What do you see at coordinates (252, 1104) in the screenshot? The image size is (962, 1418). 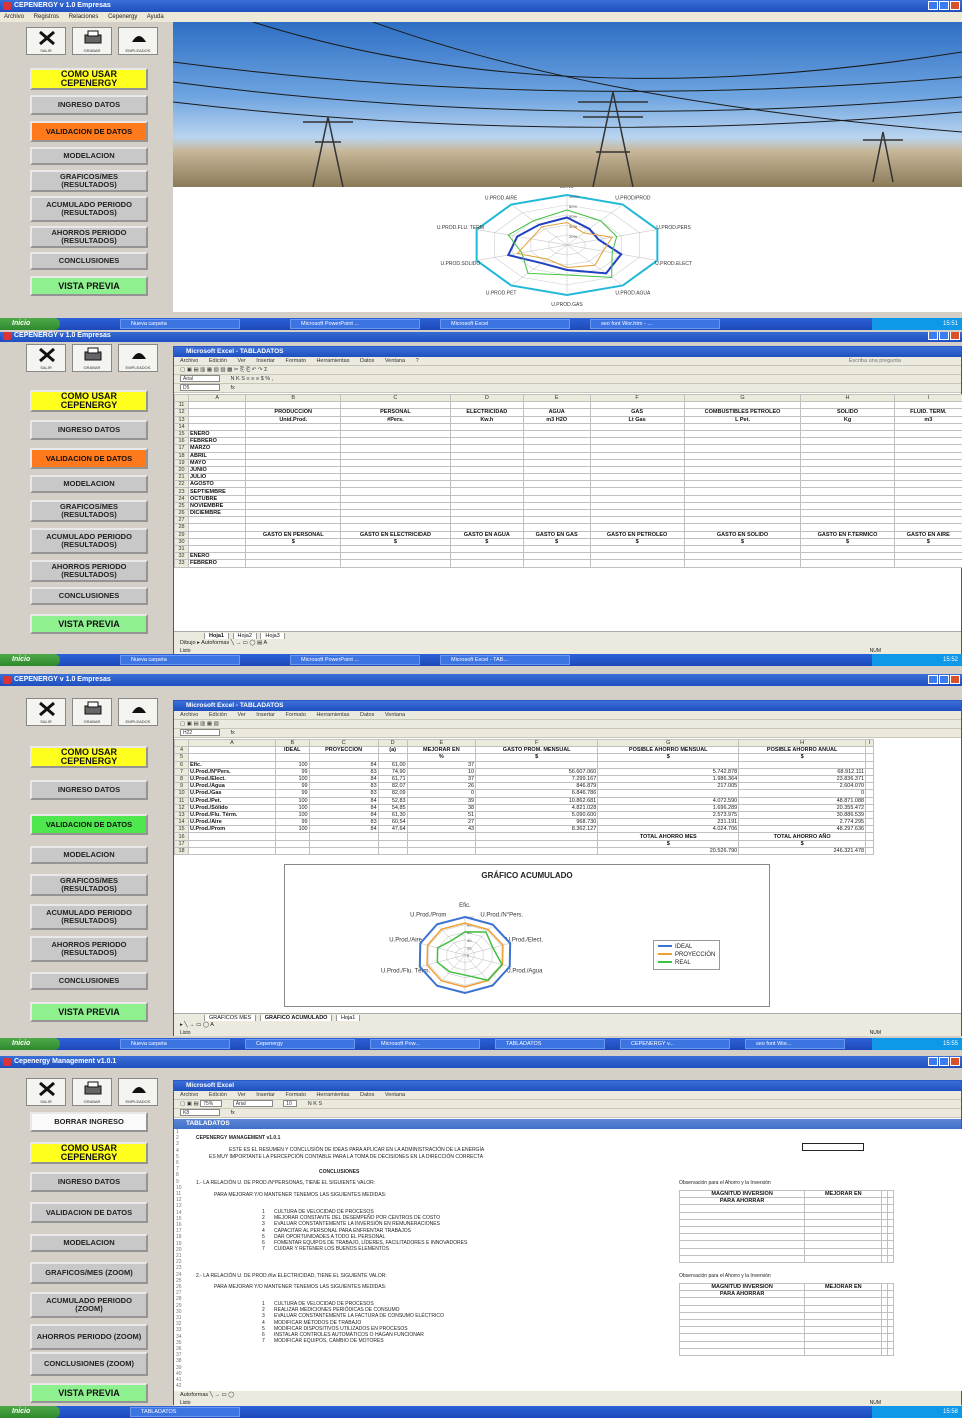 I see `font-selector: Arial` at bounding box center [252, 1104].